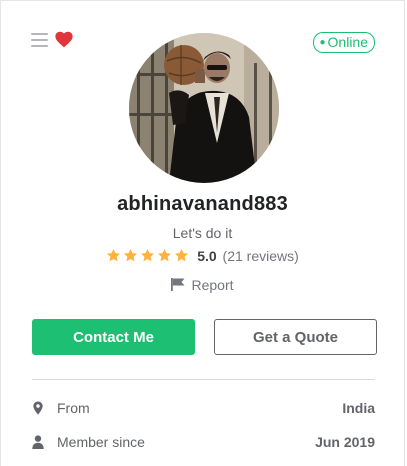 Image resolution: width=407 pixels, height=466 pixels. I want to click on online-status-label: Online, so click(347, 42).